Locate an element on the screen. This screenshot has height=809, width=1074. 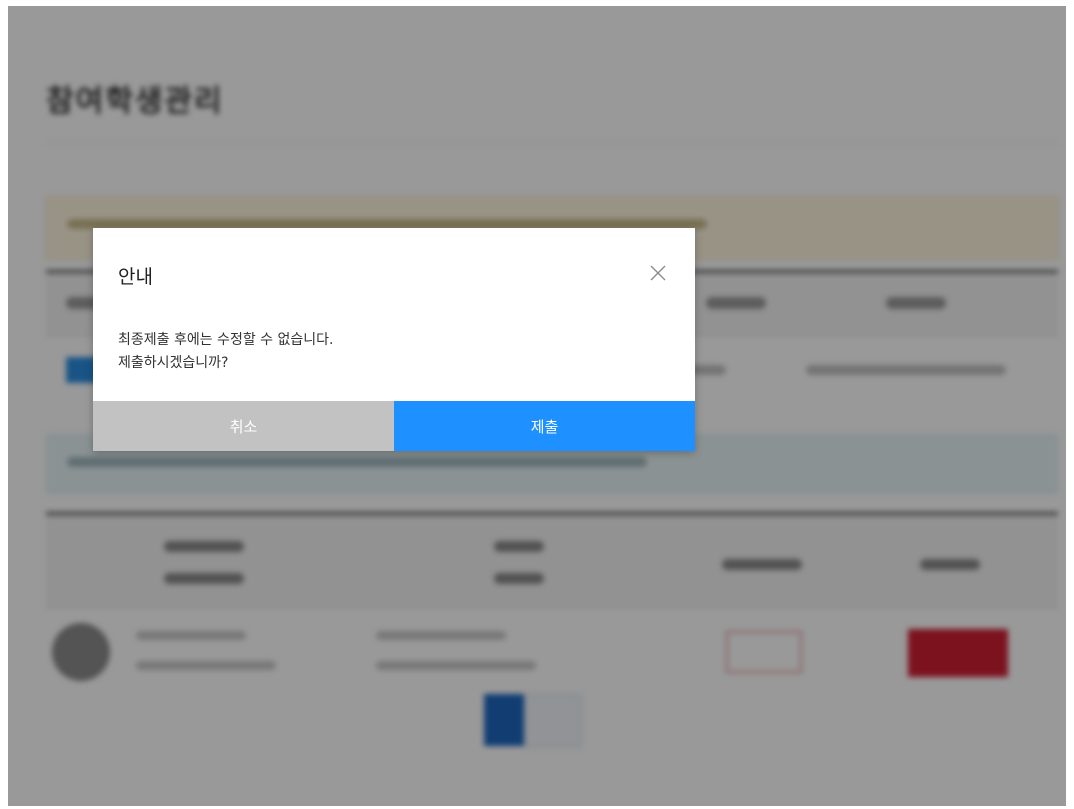
dialog-message-line: 제출하시겠습니까? is located at coordinates (173, 363).